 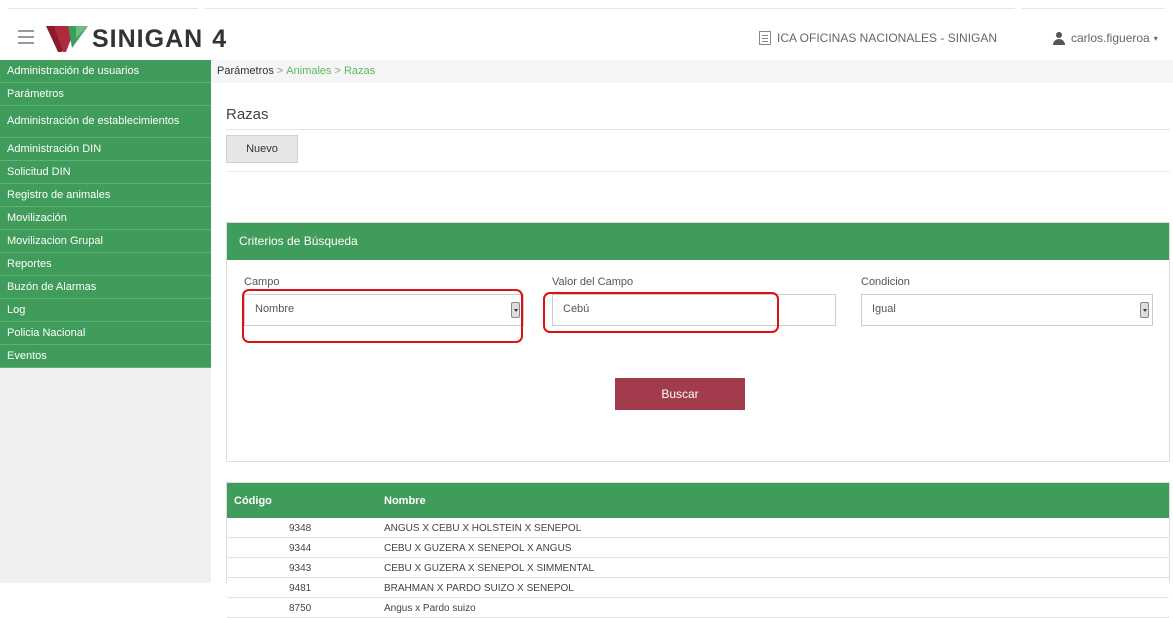 I want to click on sidebar-item-movilizacion-grupal: Movilizacion Grupal, so click(x=105, y=241).